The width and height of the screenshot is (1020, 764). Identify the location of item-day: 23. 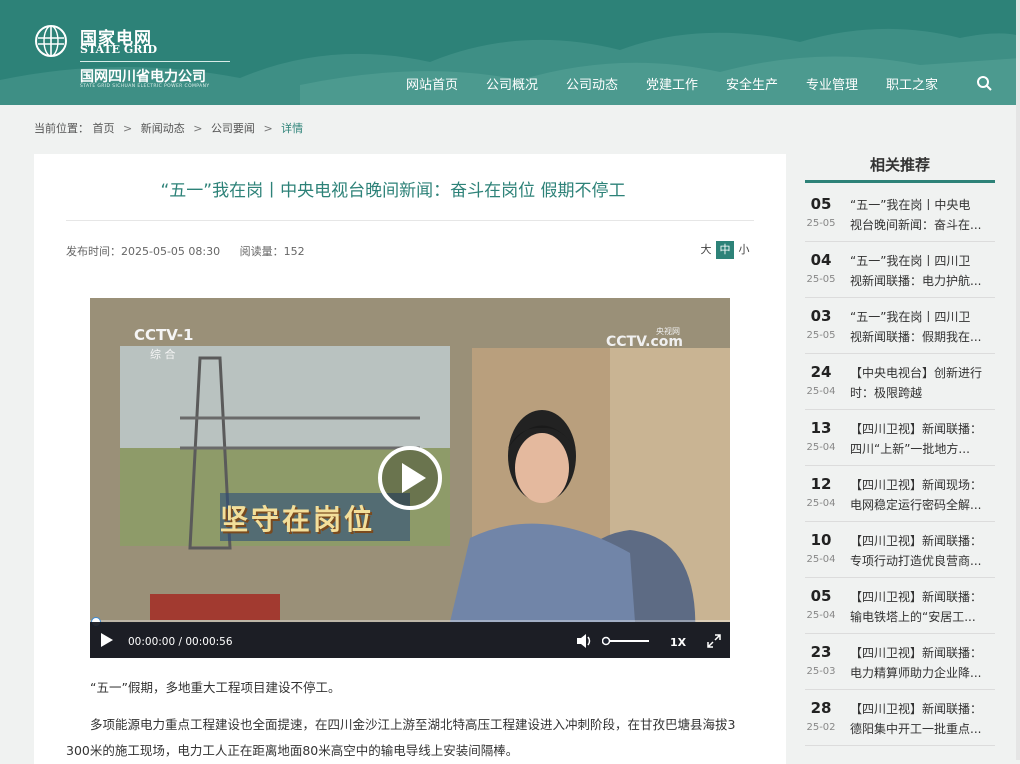
(821, 652).